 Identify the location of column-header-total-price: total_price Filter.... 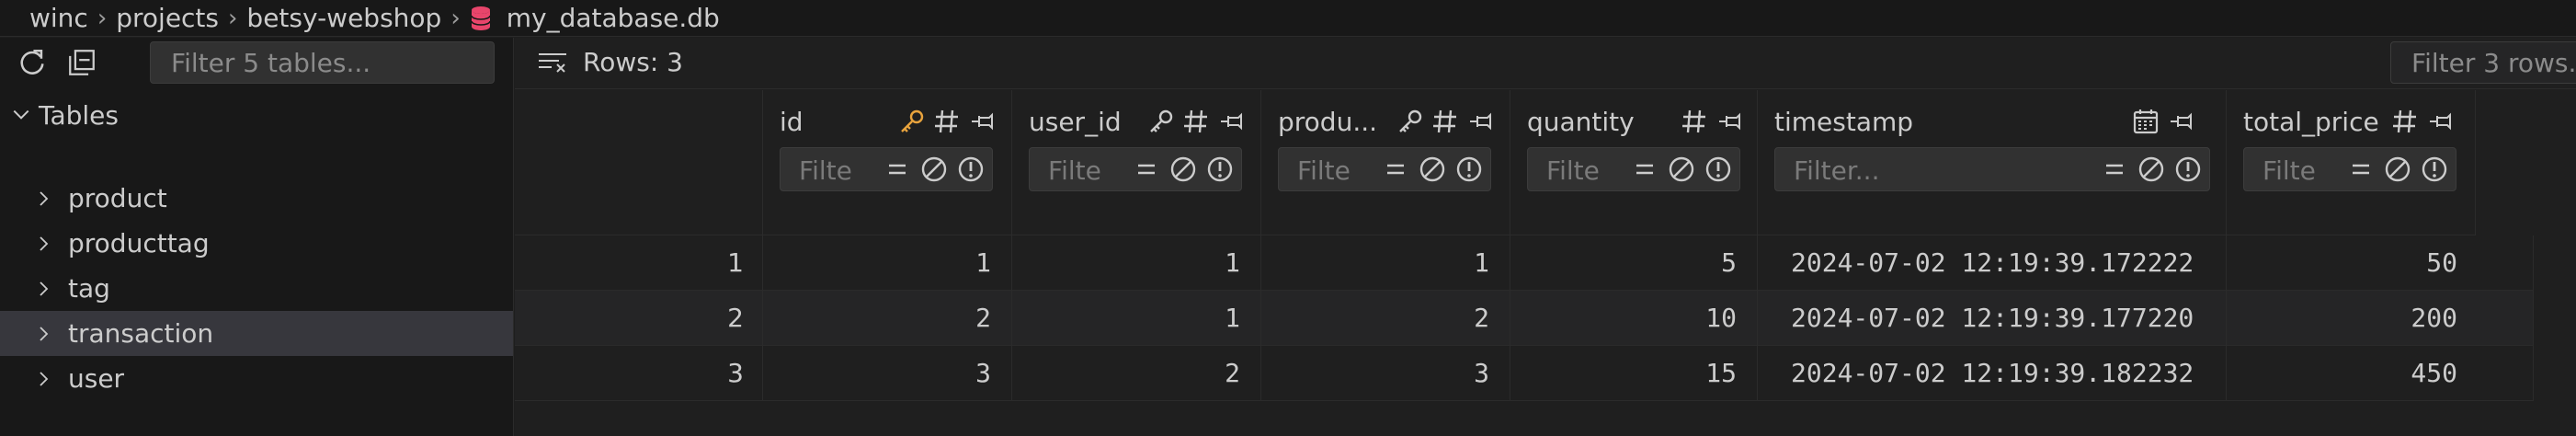
(2351, 162).